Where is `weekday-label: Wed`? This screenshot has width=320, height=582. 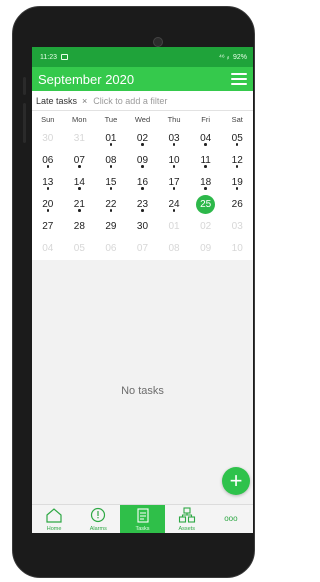 weekday-label: Wed is located at coordinates (142, 119).